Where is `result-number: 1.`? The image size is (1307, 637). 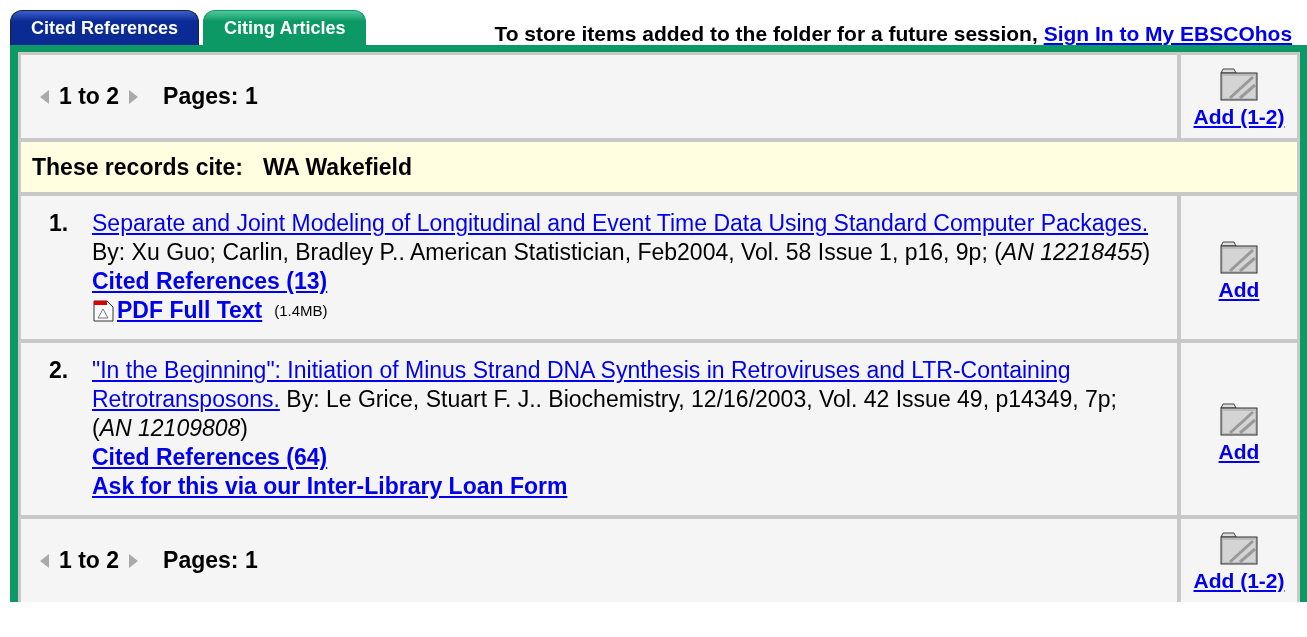 result-number: 1. is located at coordinates (59, 223).